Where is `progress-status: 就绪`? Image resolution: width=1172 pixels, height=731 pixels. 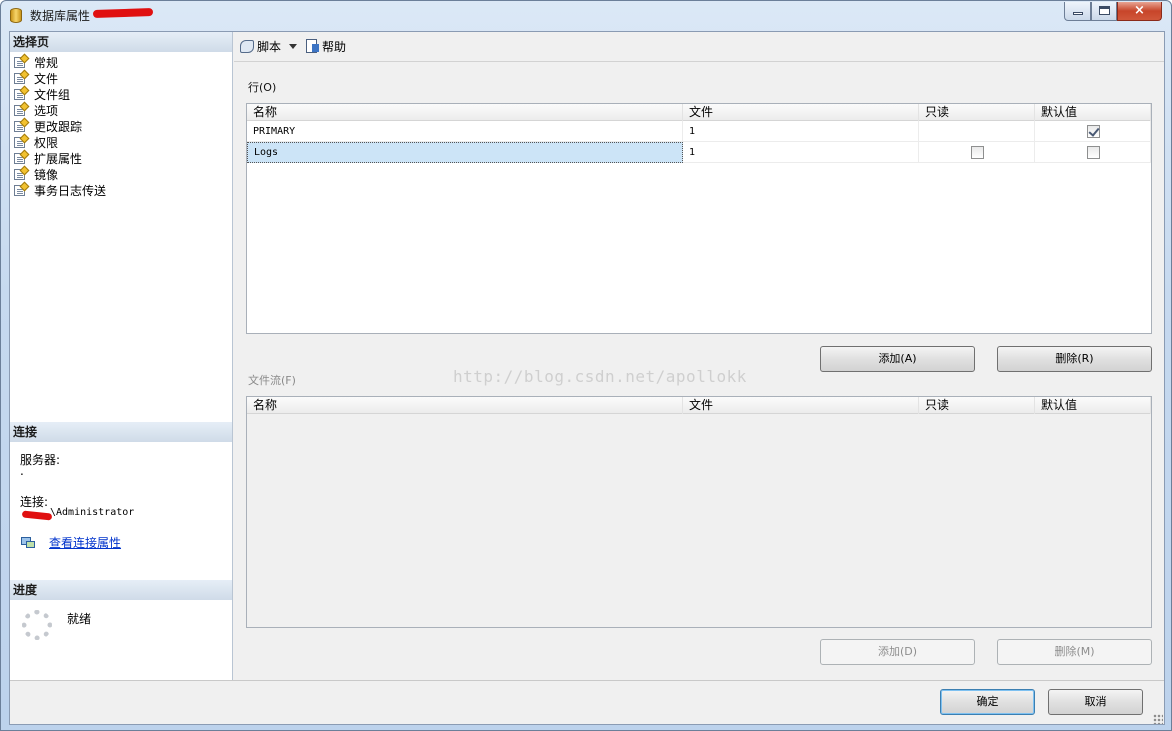 progress-status: 就绪 is located at coordinates (79, 619).